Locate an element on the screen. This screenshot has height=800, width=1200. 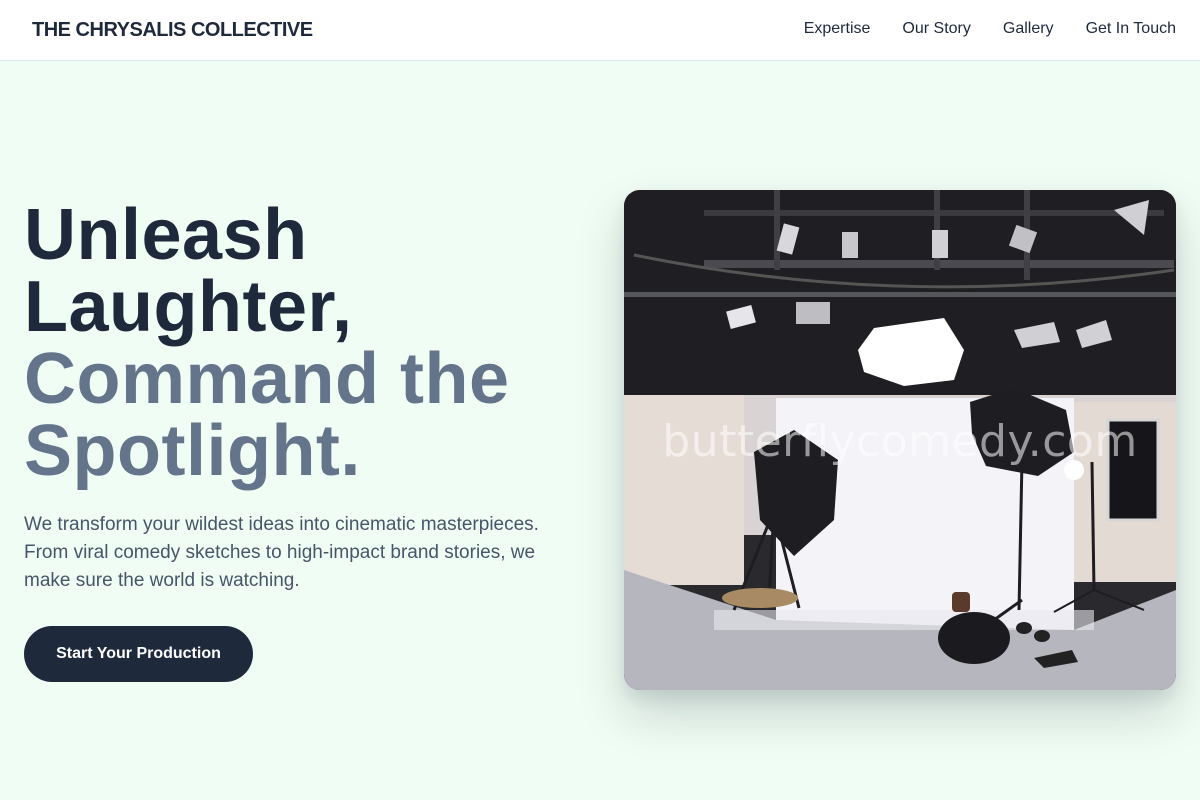
image-watermark: butterflycomedy.com is located at coordinates (900, 441).